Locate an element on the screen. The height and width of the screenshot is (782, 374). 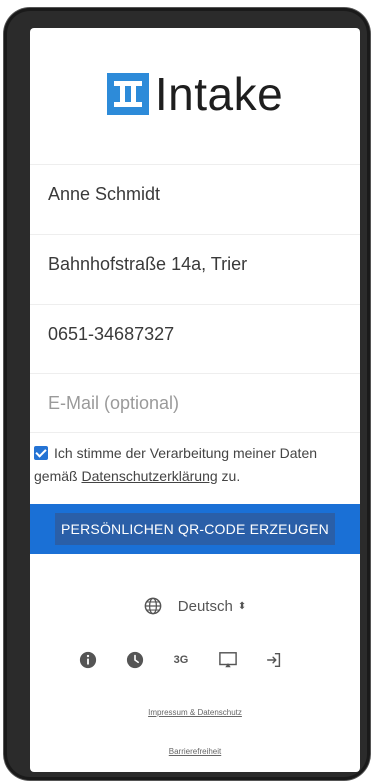
name-input is located at coordinates (195, 194).